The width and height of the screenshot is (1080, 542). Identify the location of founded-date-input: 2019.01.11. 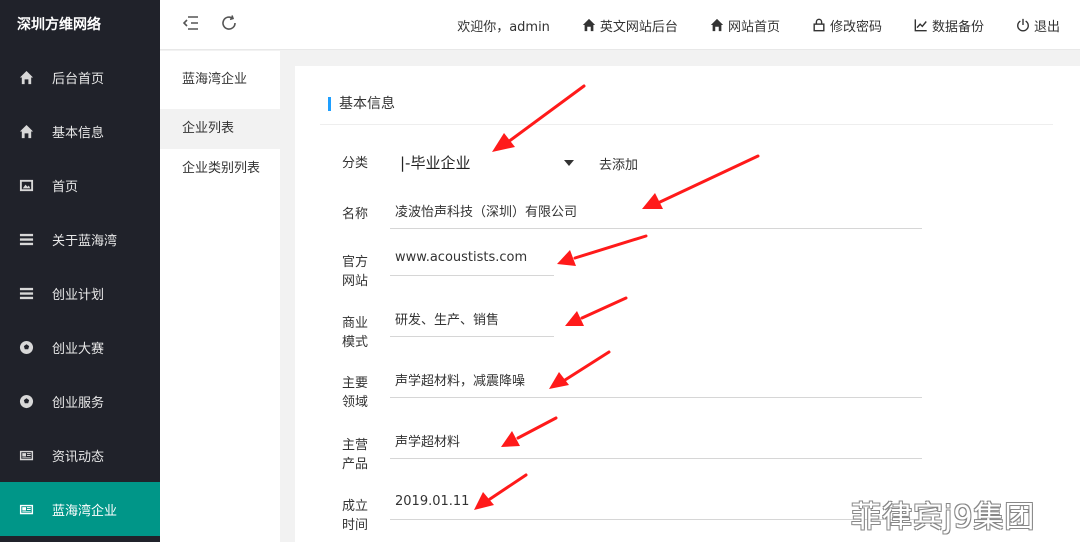
(656, 502).